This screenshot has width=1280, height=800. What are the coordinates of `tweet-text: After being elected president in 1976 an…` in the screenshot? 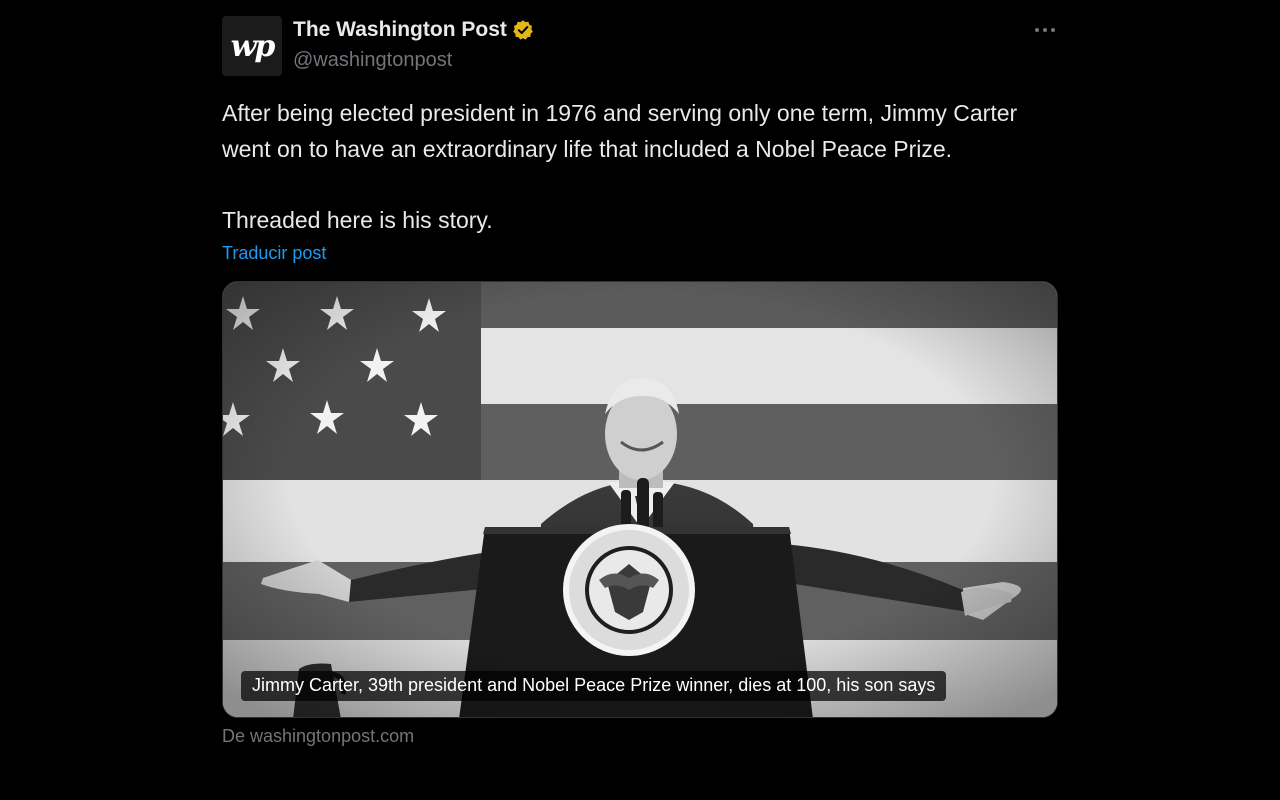 It's located at (640, 167).